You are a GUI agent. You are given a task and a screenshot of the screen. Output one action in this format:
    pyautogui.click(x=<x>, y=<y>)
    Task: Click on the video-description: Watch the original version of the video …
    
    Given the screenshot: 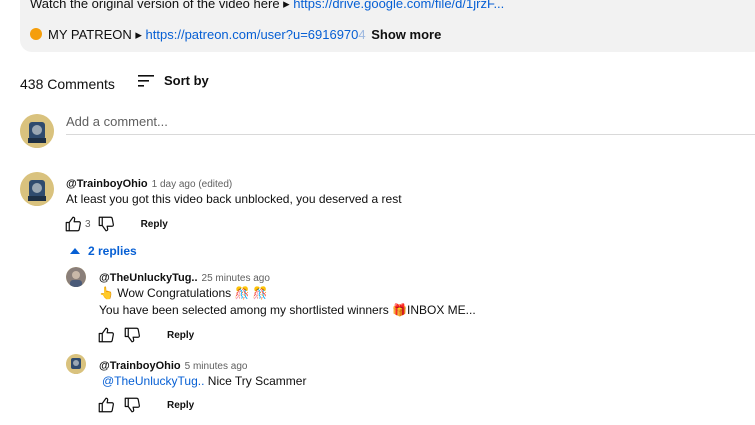 What is the action you would take?
    pyautogui.click(x=387, y=26)
    